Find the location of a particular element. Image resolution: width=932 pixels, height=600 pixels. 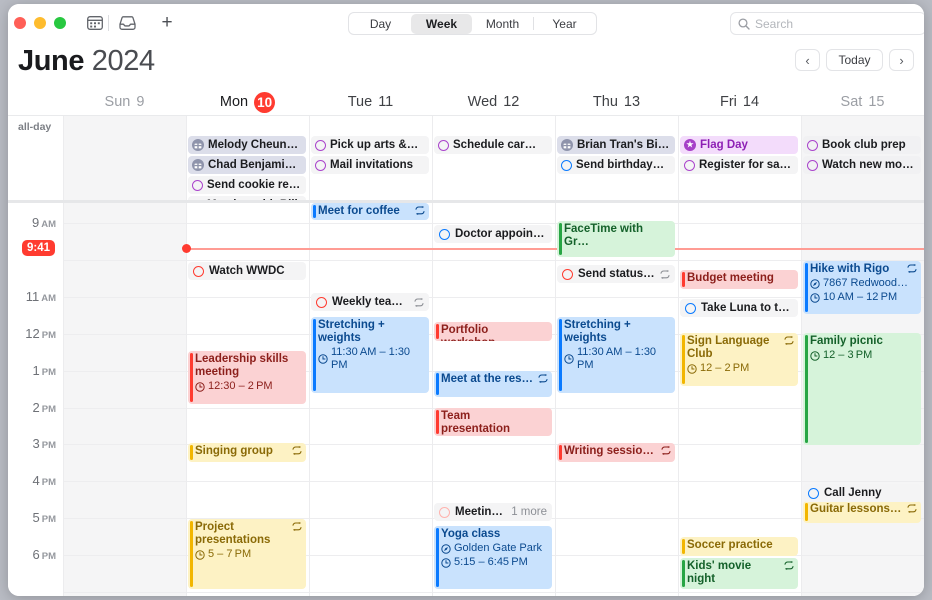

tab-month: Month is located at coordinates (502, 24).